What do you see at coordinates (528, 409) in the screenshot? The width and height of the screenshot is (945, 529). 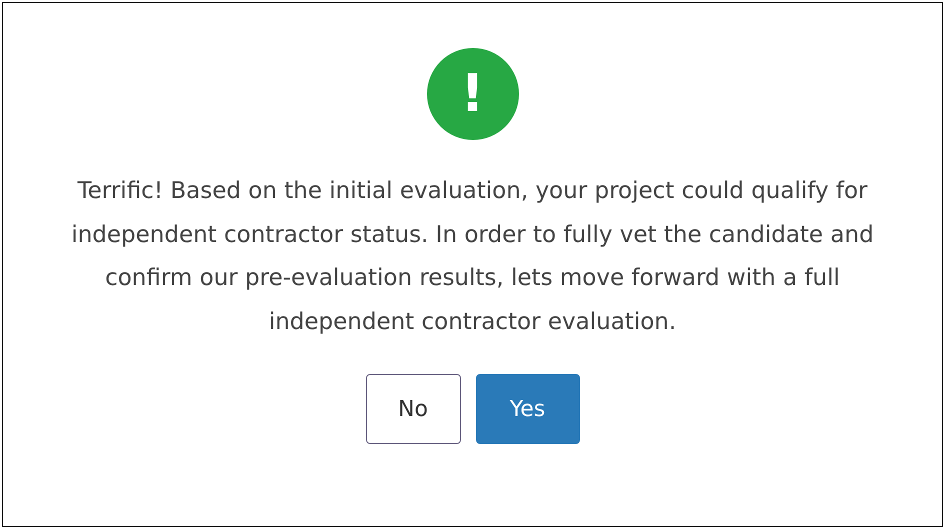 I see `confirm-button: Yes` at bounding box center [528, 409].